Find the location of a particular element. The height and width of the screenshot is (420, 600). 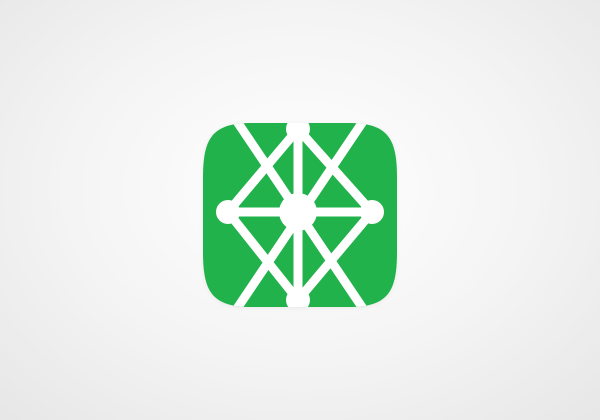

network-hub-icon is located at coordinates (300, 215).